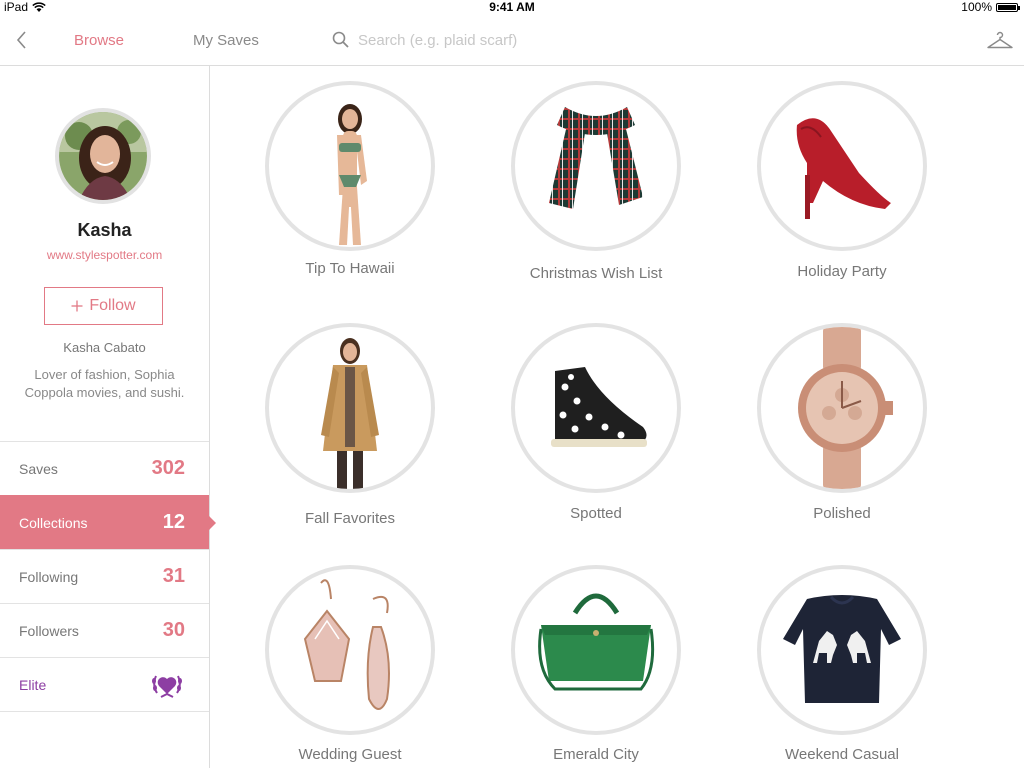  Describe the element at coordinates (49, 576) in the screenshot. I see `stat-label: Following` at that location.